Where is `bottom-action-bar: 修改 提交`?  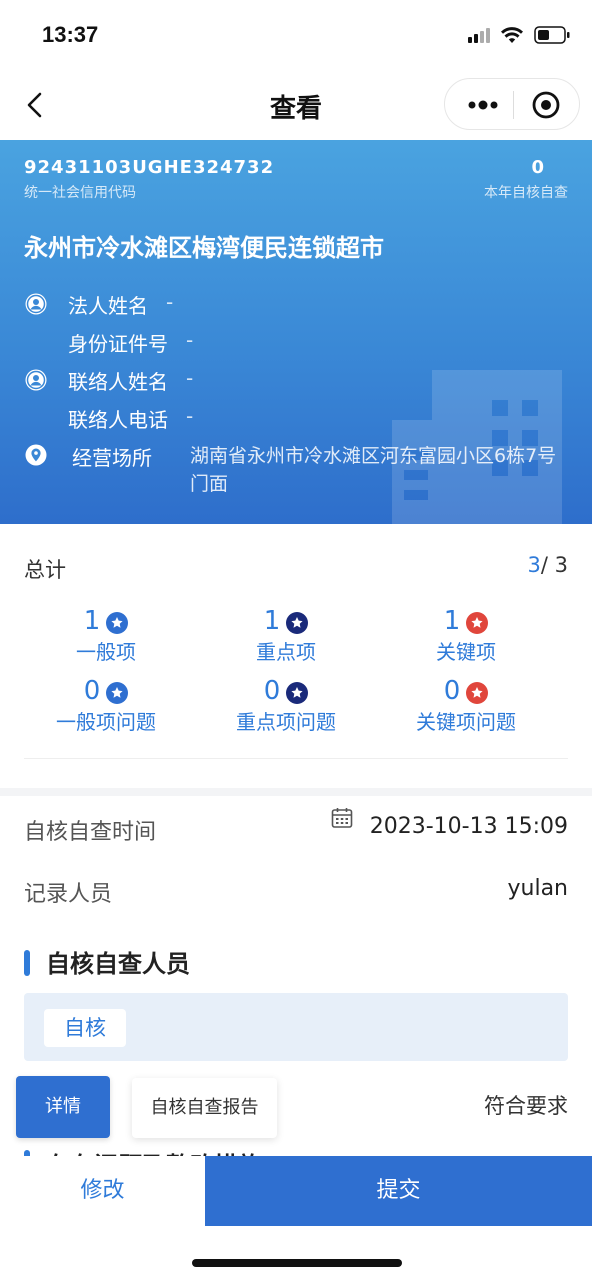
bottom-action-bar: 修改 提交 is located at coordinates (296, 1191).